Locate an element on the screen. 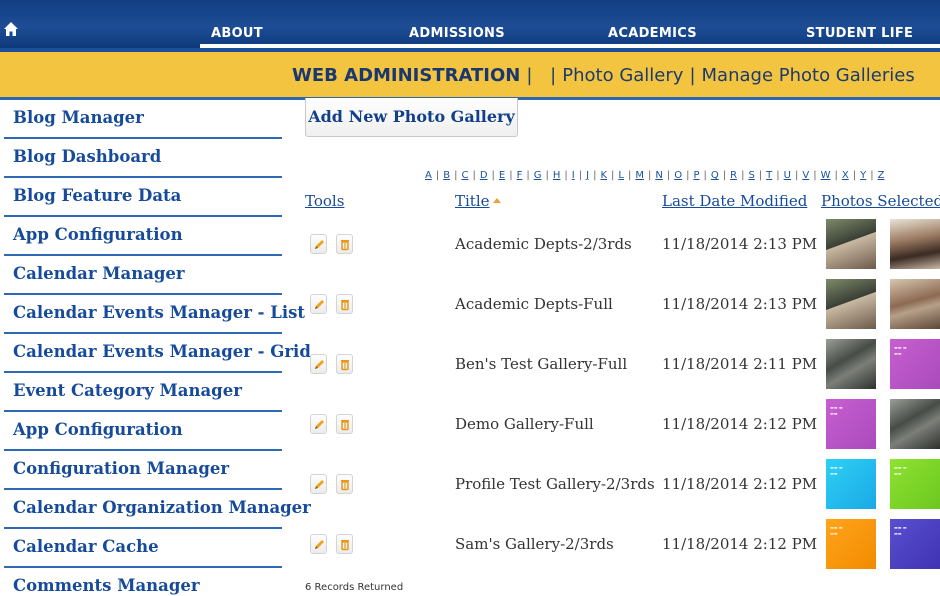 The width and height of the screenshot is (940, 596). alphabet-link-y: Y is located at coordinates (863, 175).